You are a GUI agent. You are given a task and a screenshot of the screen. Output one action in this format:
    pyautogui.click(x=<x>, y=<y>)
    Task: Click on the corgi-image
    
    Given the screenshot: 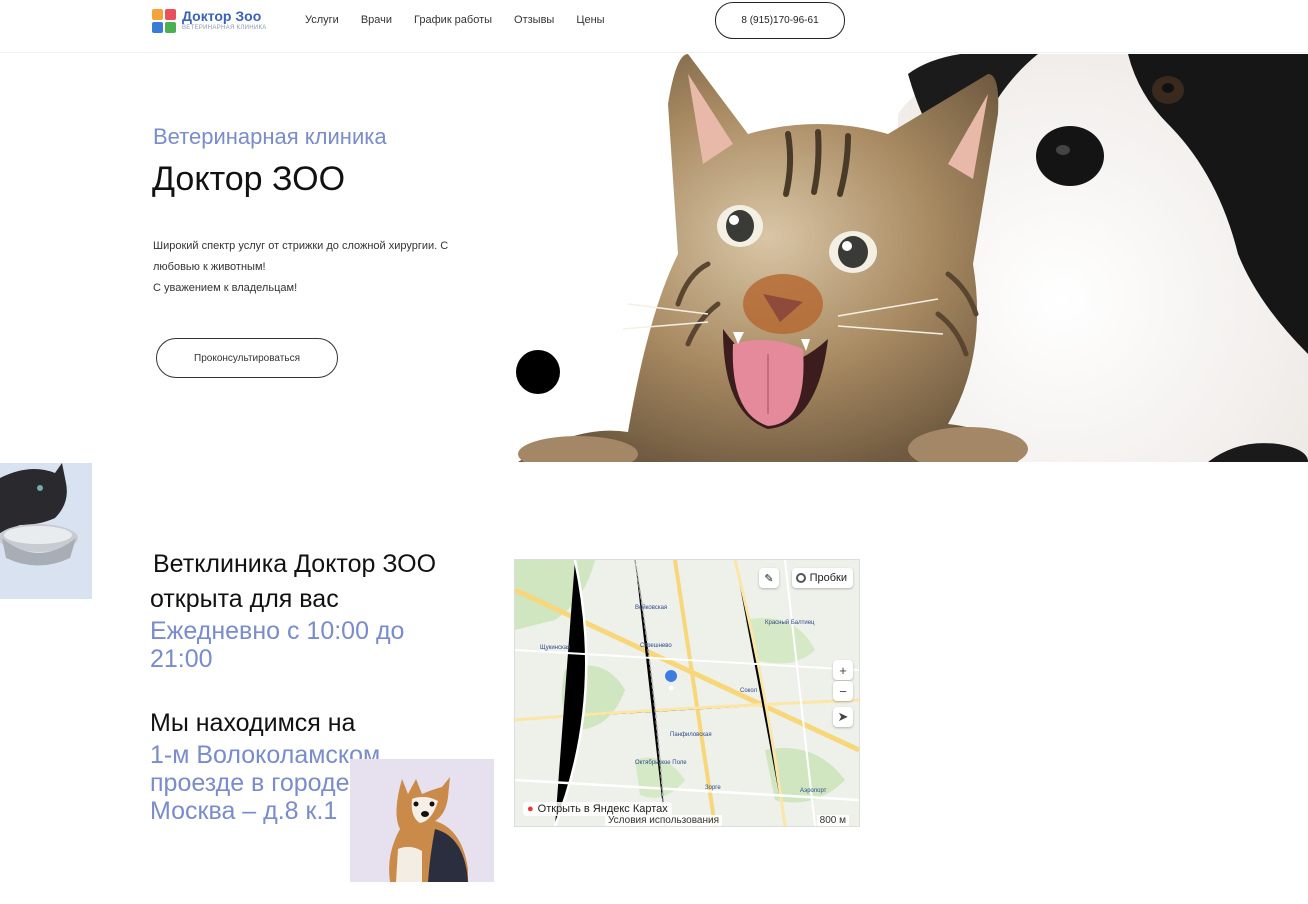 What is the action you would take?
    pyautogui.click(x=422, y=820)
    